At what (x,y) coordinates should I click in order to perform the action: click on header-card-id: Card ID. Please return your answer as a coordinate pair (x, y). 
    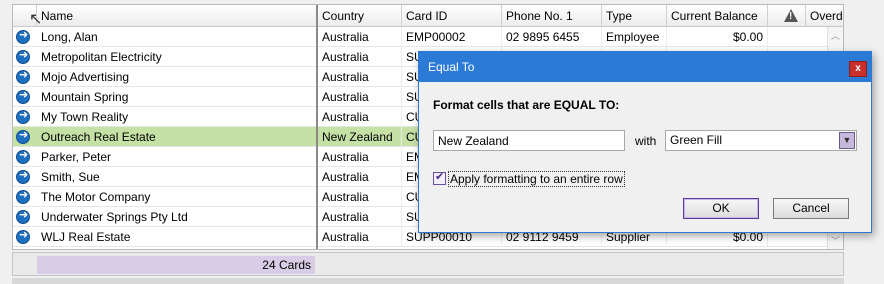
    Looking at the image, I should click on (452, 16).